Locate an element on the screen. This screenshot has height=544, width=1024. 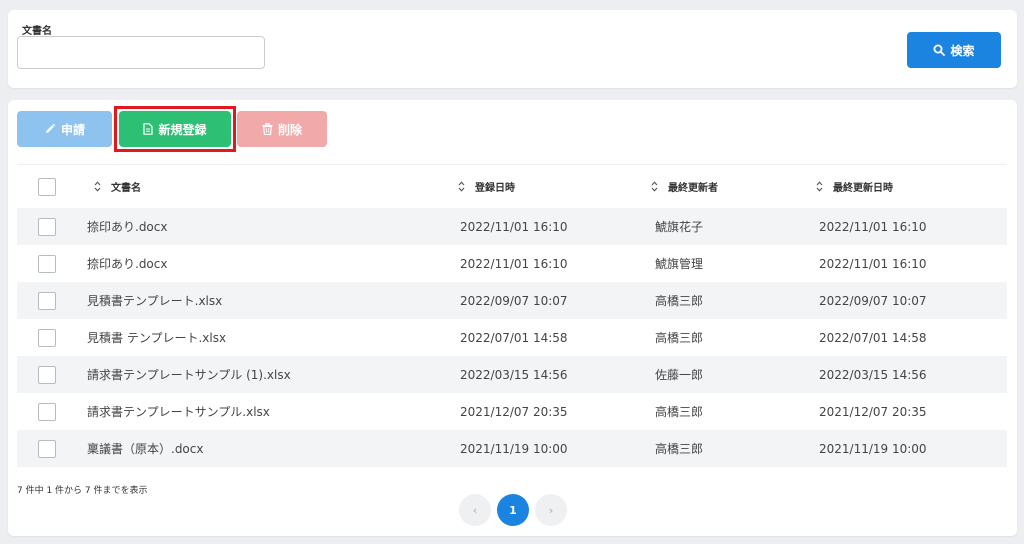
trash-icon is located at coordinates (267, 129).